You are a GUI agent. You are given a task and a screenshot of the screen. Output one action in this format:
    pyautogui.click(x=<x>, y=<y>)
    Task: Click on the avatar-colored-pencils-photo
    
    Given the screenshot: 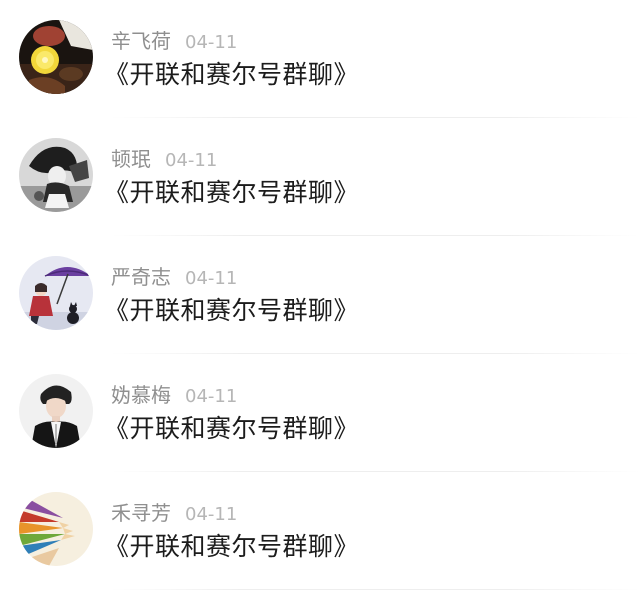 What is the action you would take?
    pyautogui.click(x=56, y=529)
    